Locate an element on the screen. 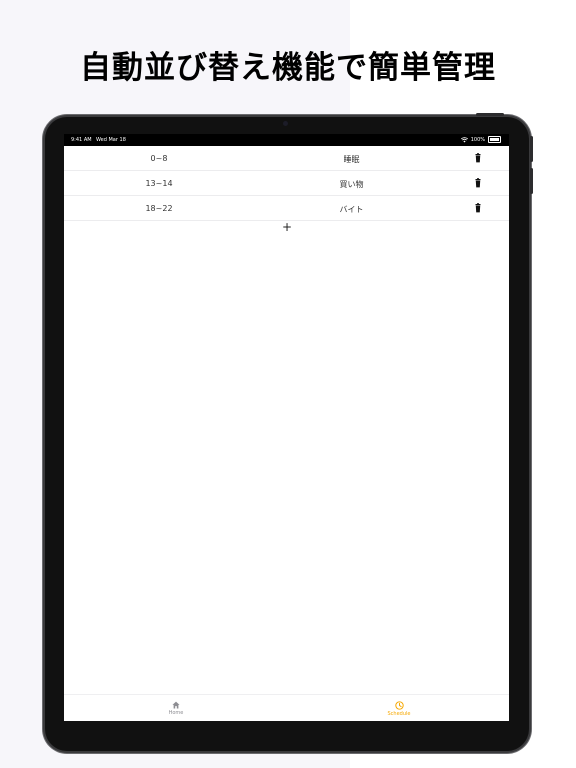 The width and height of the screenshot is (576, 768). schedule-time: 0~8 is located at coordinates (159, 158).